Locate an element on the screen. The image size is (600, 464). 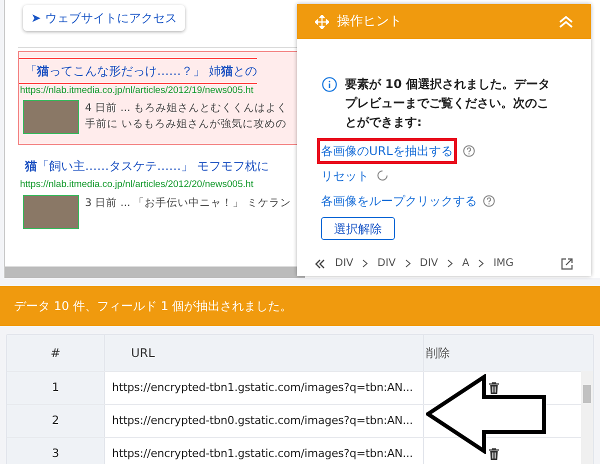
status-text: データ 10 件、フィールド 1 個が抽出されました。 is located at coordinates (153, 306).